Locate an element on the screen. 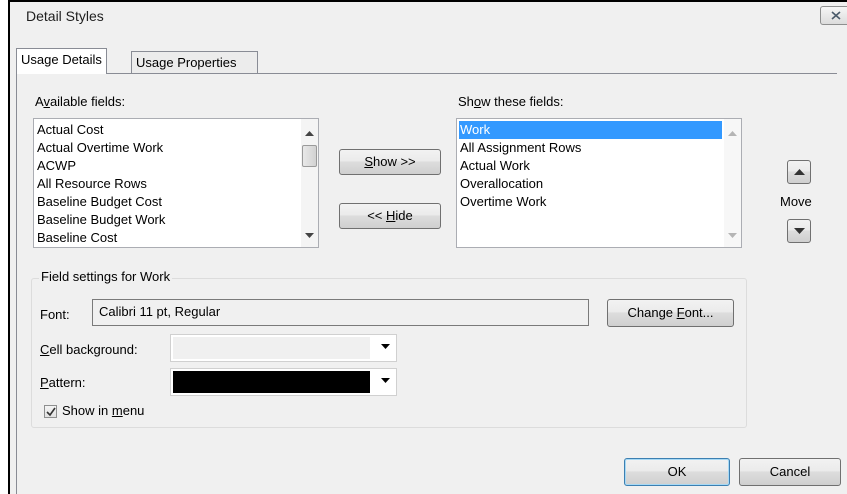 This screenshot has width=847, height=494. list-item: All Resource Rows is located at coordinates (91, 184).